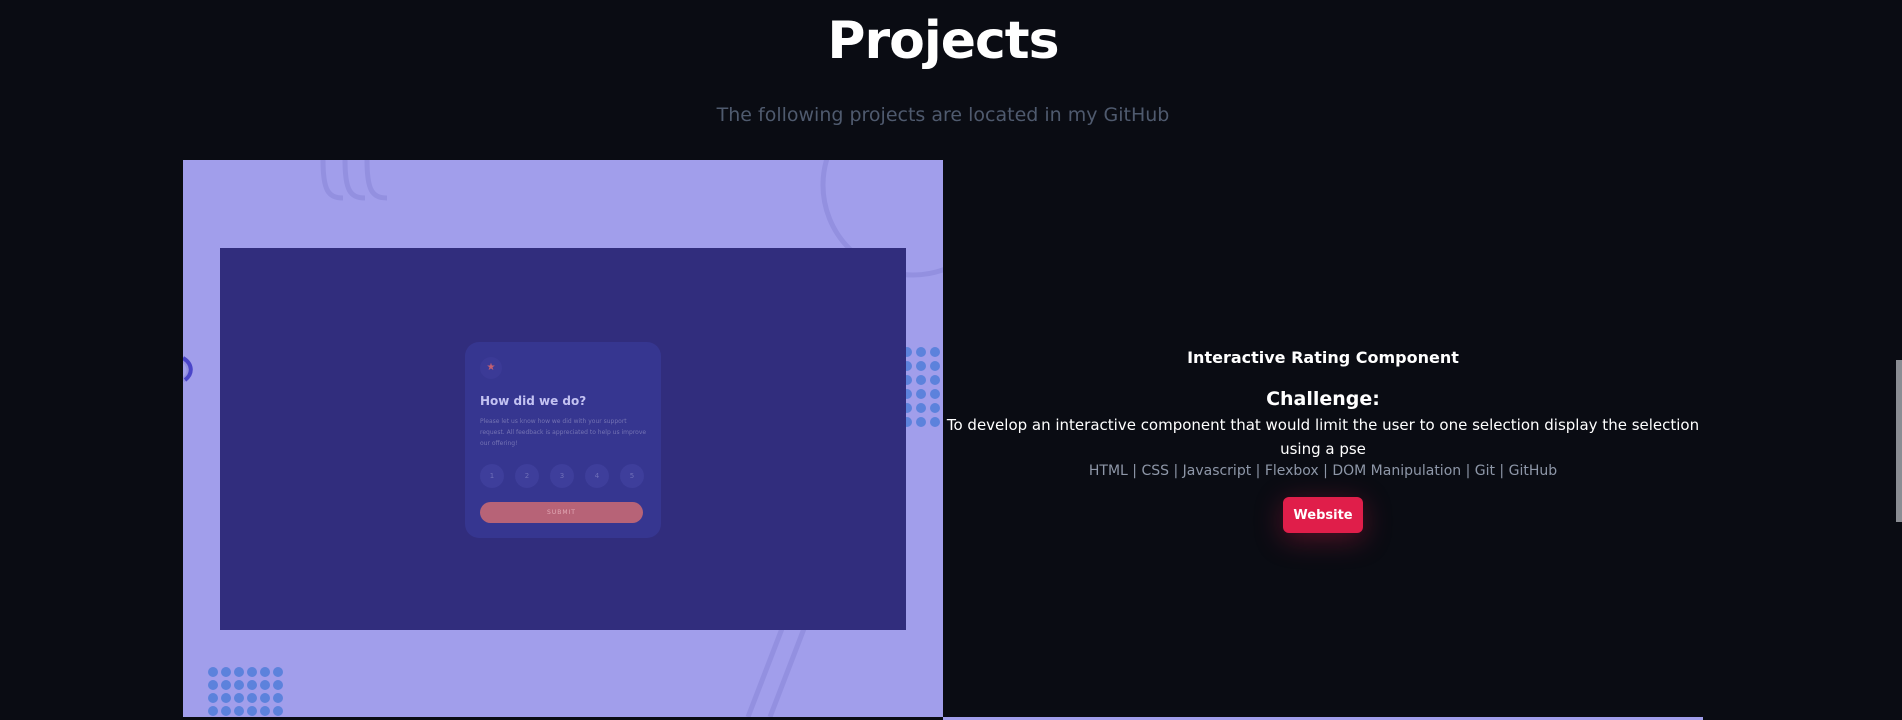 The image size is (1902, 720). I want to click on rating-option-5: 5, so click(632, 476).